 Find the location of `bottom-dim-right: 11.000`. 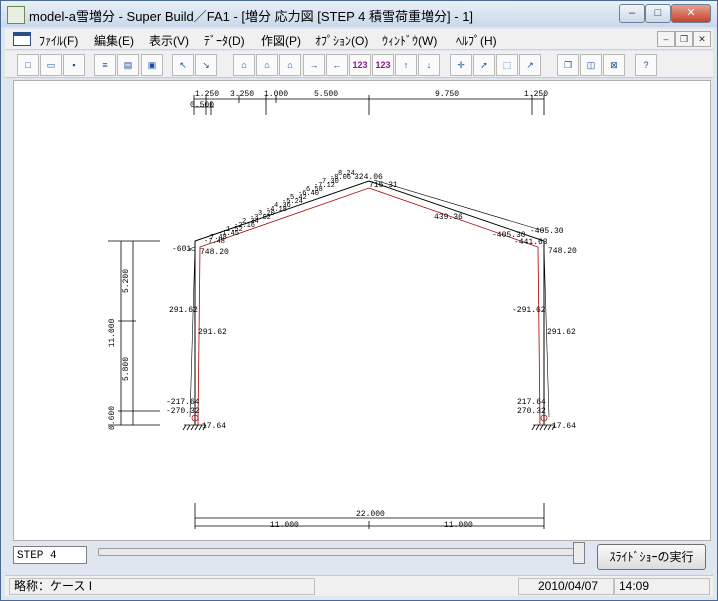

bottom-dim-right: 11.000 is located at coordinates (458, 525).